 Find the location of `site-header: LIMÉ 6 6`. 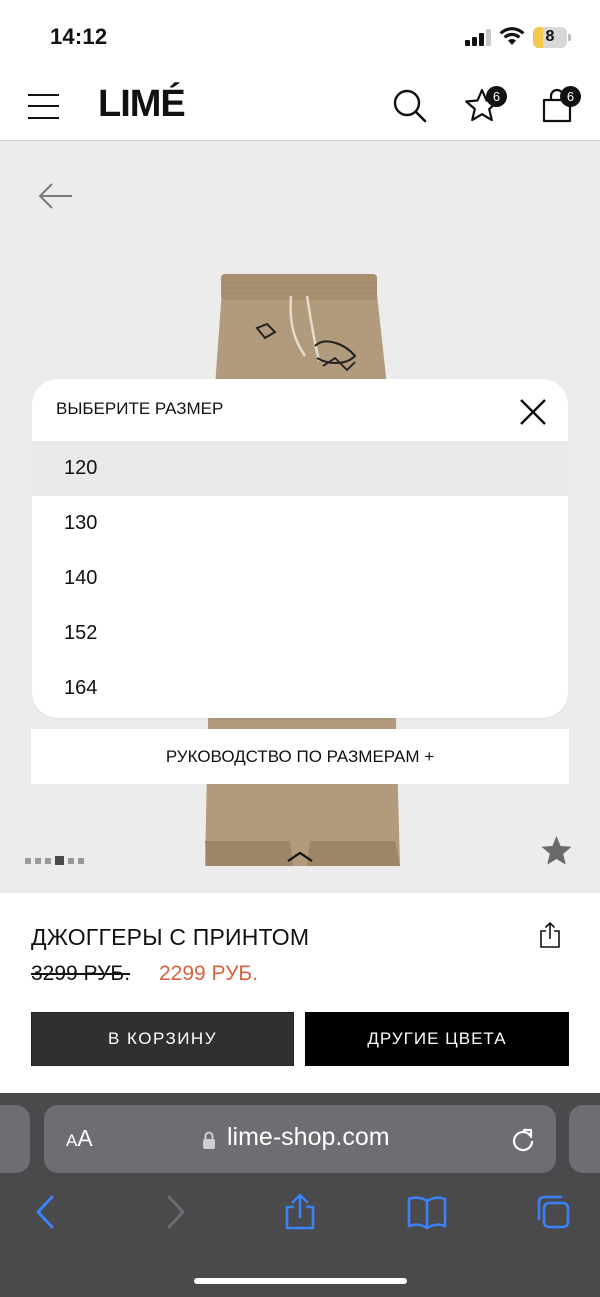

site-header: LIMÉ 6 6 is located at coordinates (300, 106).